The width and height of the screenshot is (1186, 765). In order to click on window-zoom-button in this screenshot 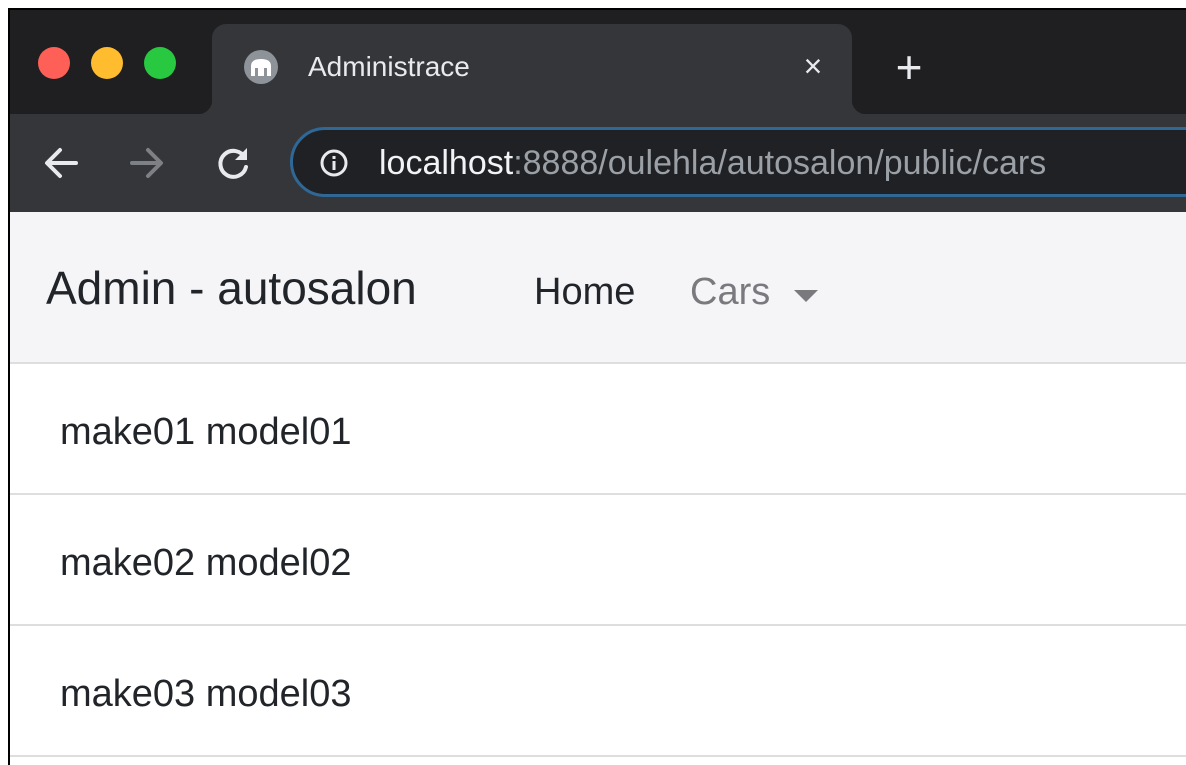, I will do `click(160, 63)`.